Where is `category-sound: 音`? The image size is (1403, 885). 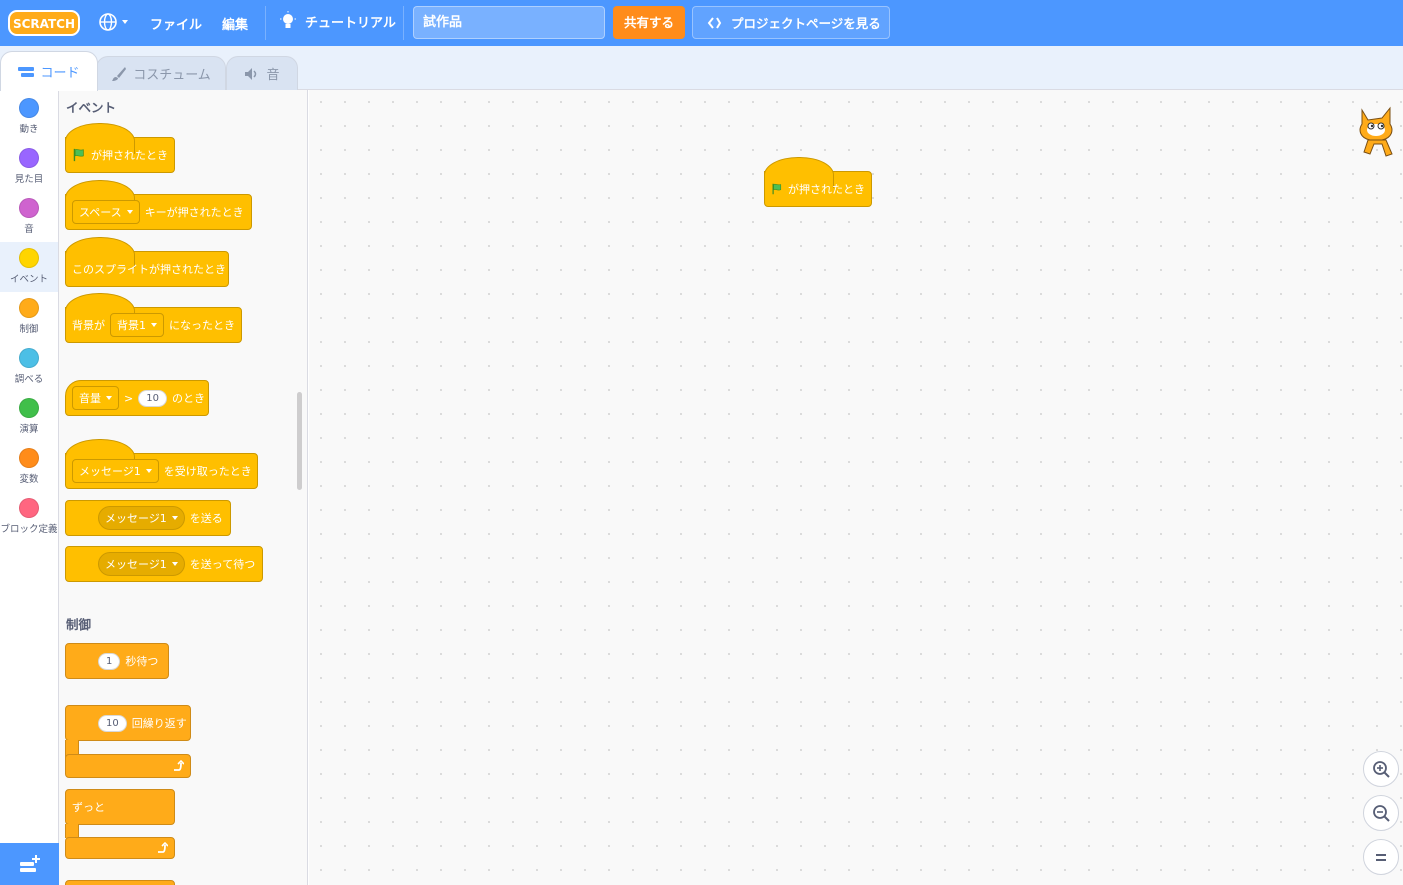
category-sound: 音 is located at coordinates (29, 217).